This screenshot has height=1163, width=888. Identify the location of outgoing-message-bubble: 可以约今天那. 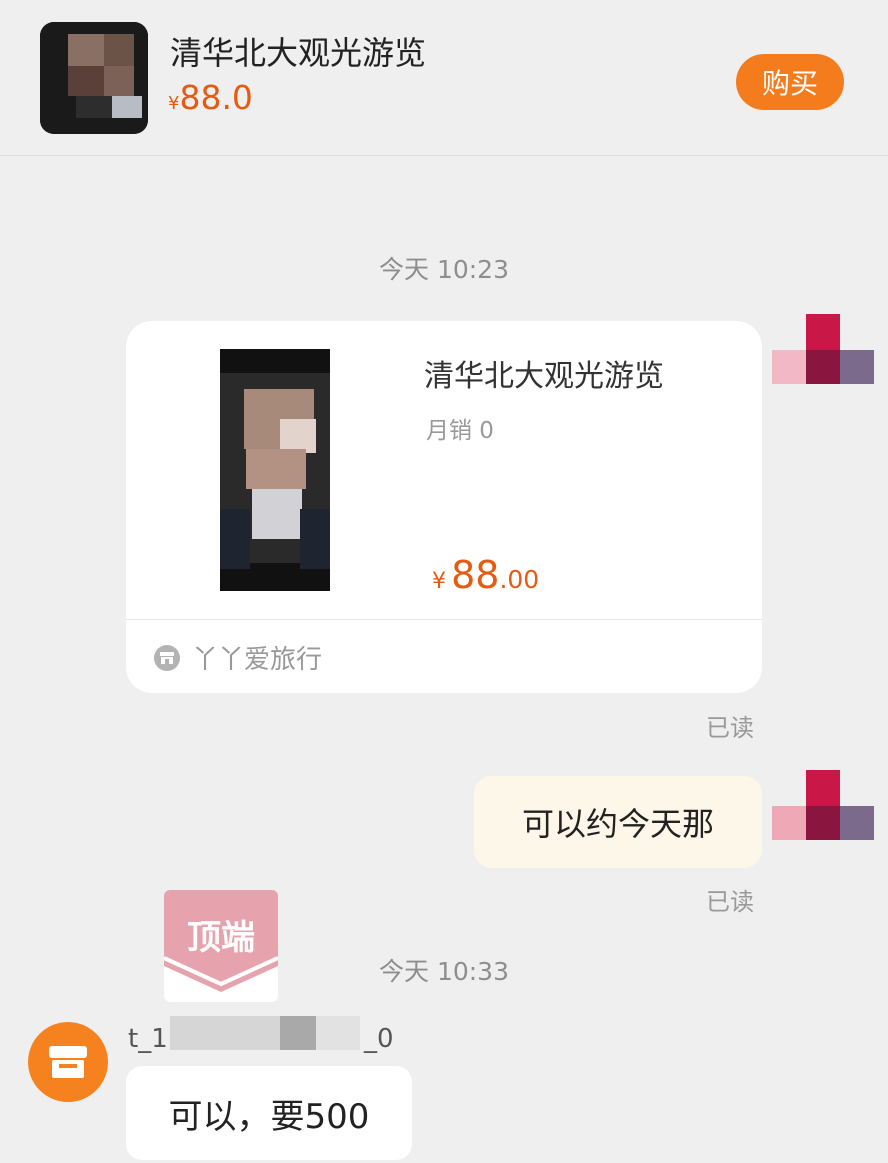
(618, 822).